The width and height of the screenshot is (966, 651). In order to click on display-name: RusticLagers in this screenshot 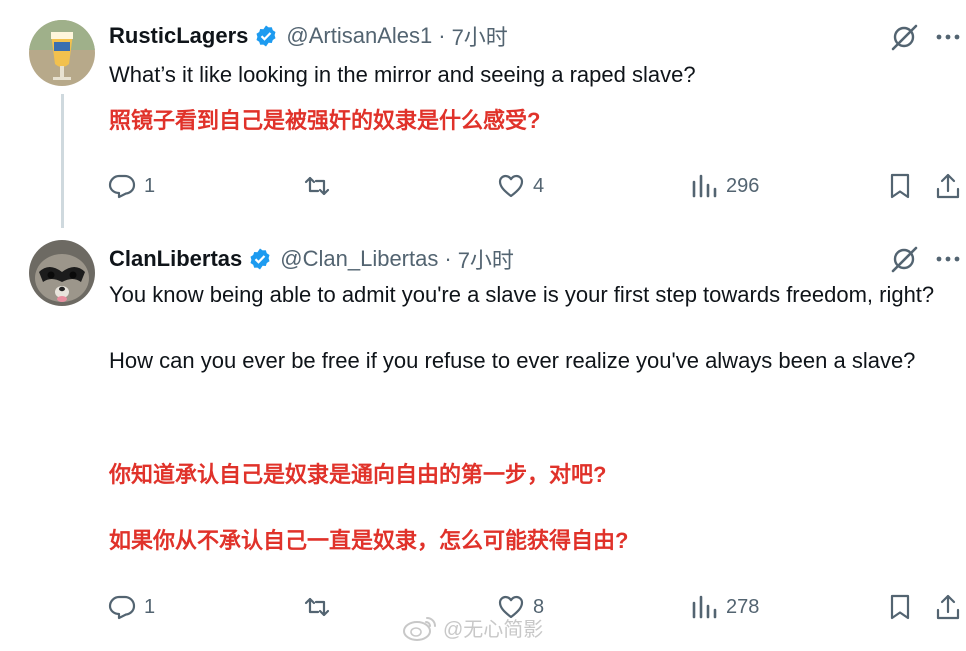, I will do `click(178, 36)`.